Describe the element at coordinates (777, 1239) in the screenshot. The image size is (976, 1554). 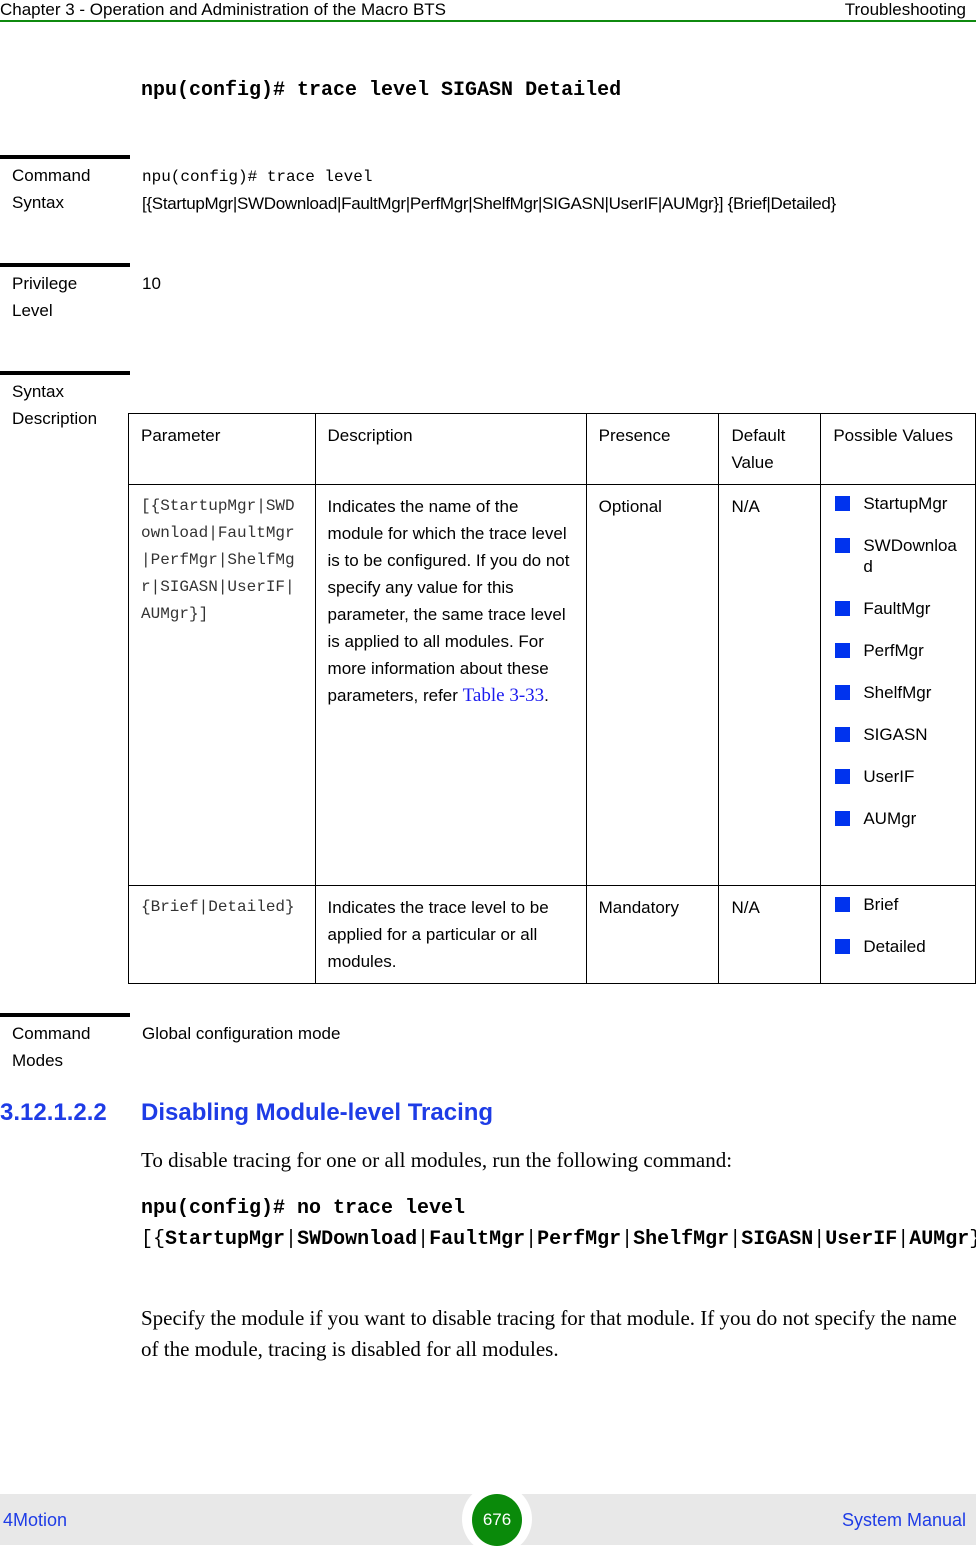
I see `module-name: SIGASN` at that location.